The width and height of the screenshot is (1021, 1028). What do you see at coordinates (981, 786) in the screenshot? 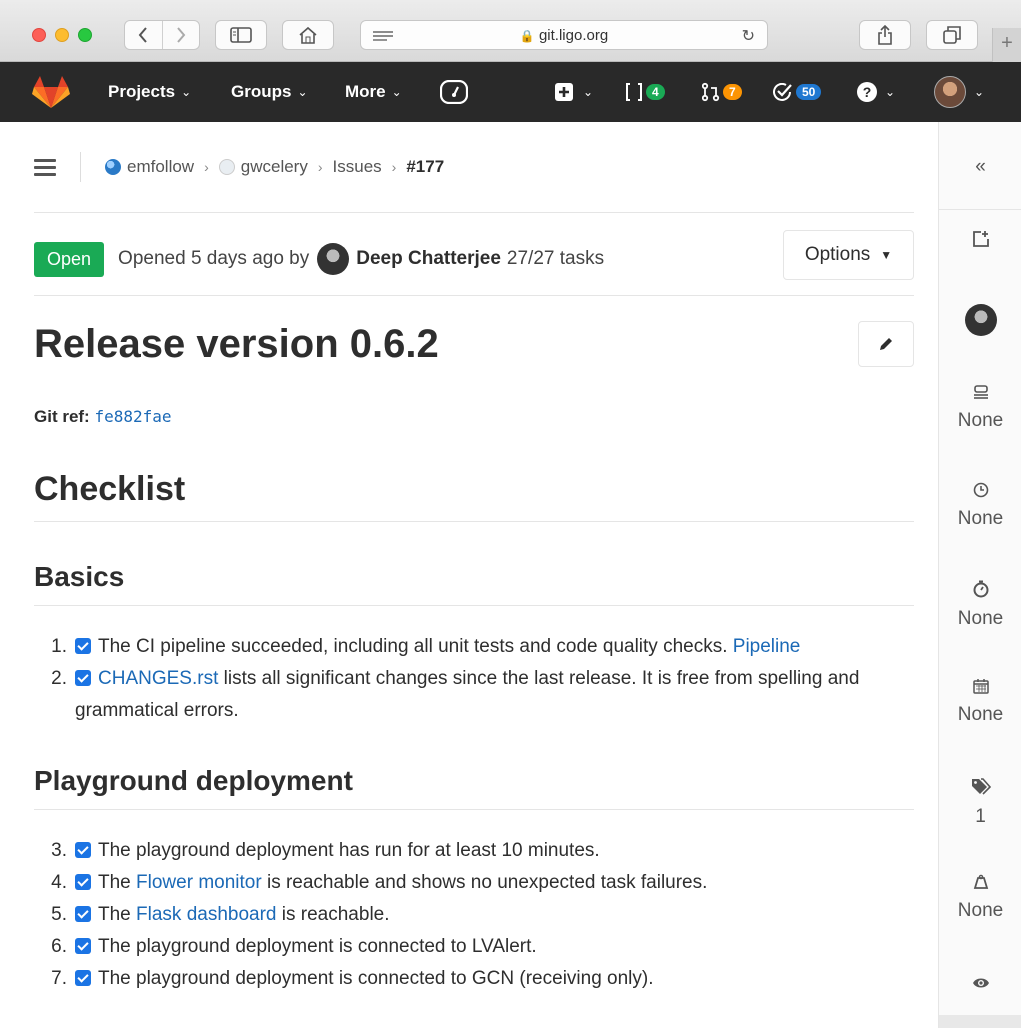
I see `tags-icon` at bounding box center [981, 786].